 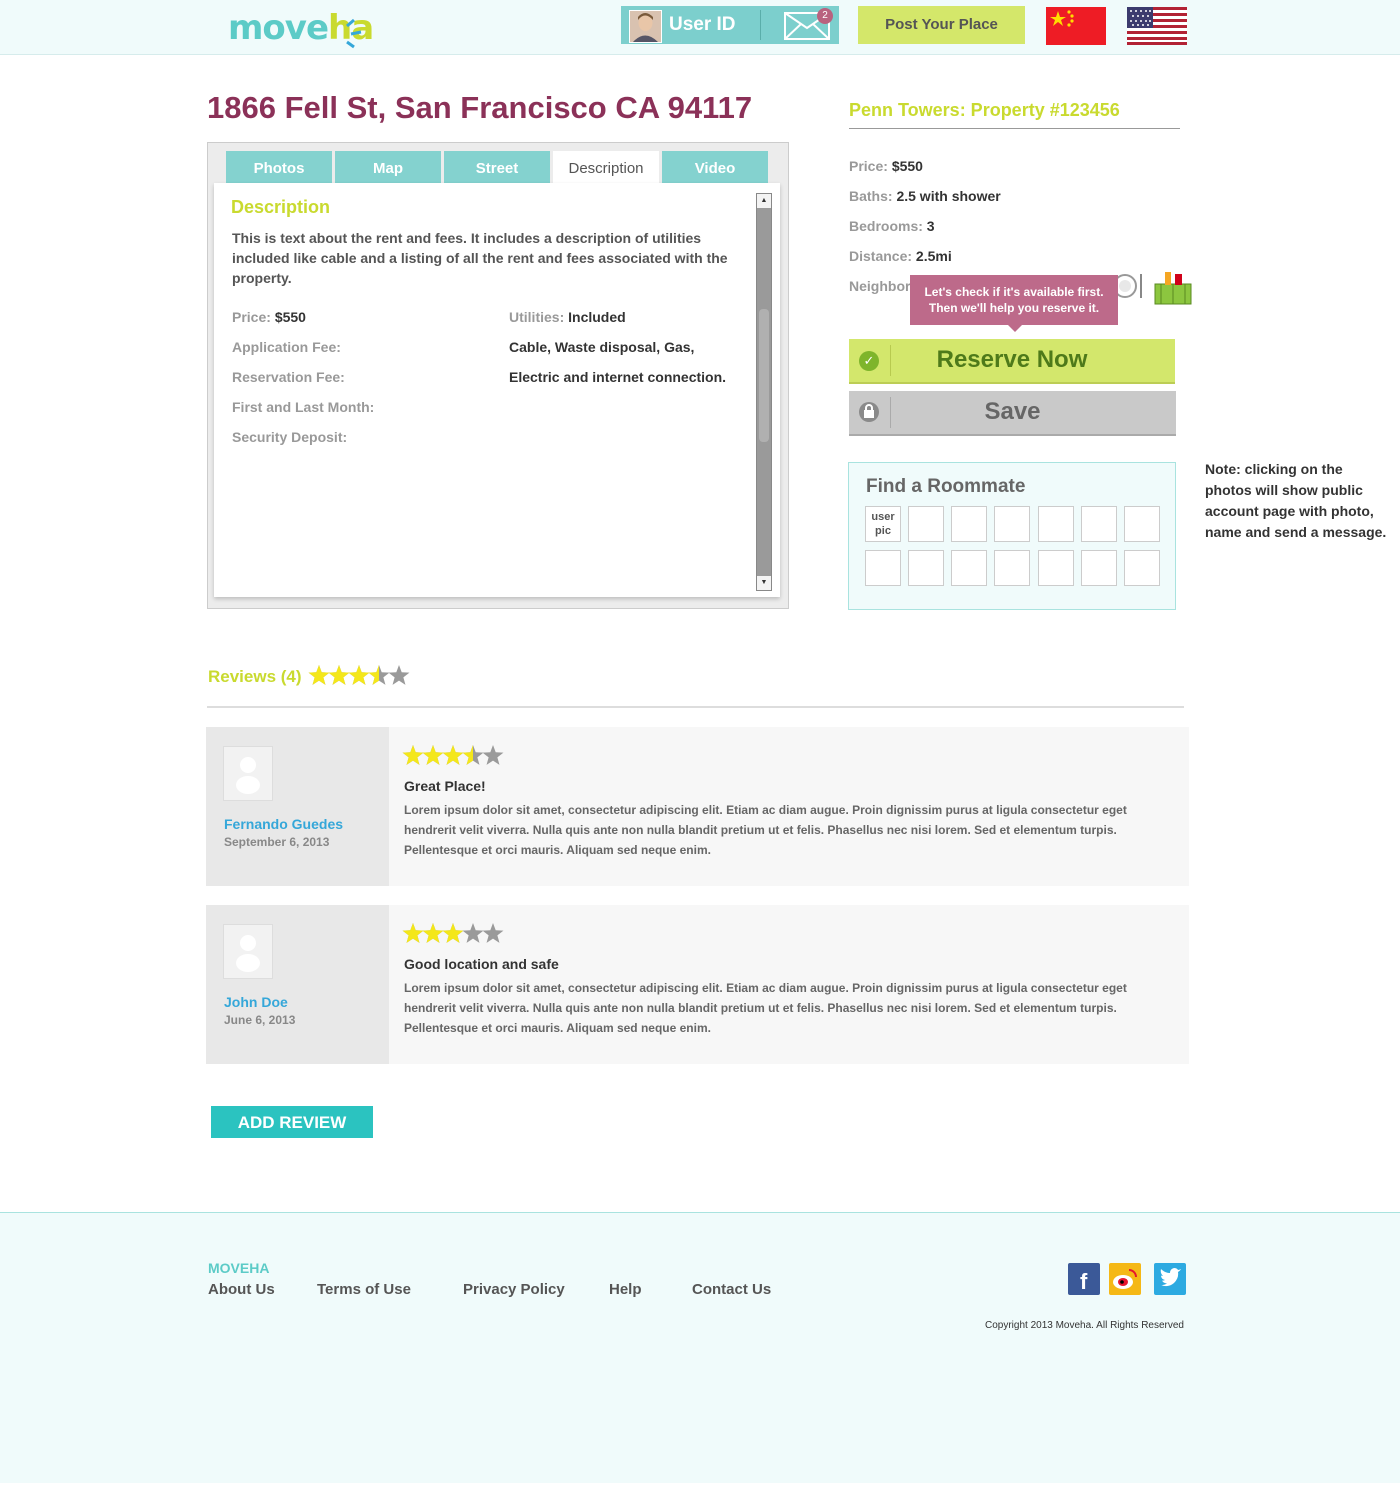 I want to click on post-your-place-button: Post Your Place, so click(x=941, y=25).